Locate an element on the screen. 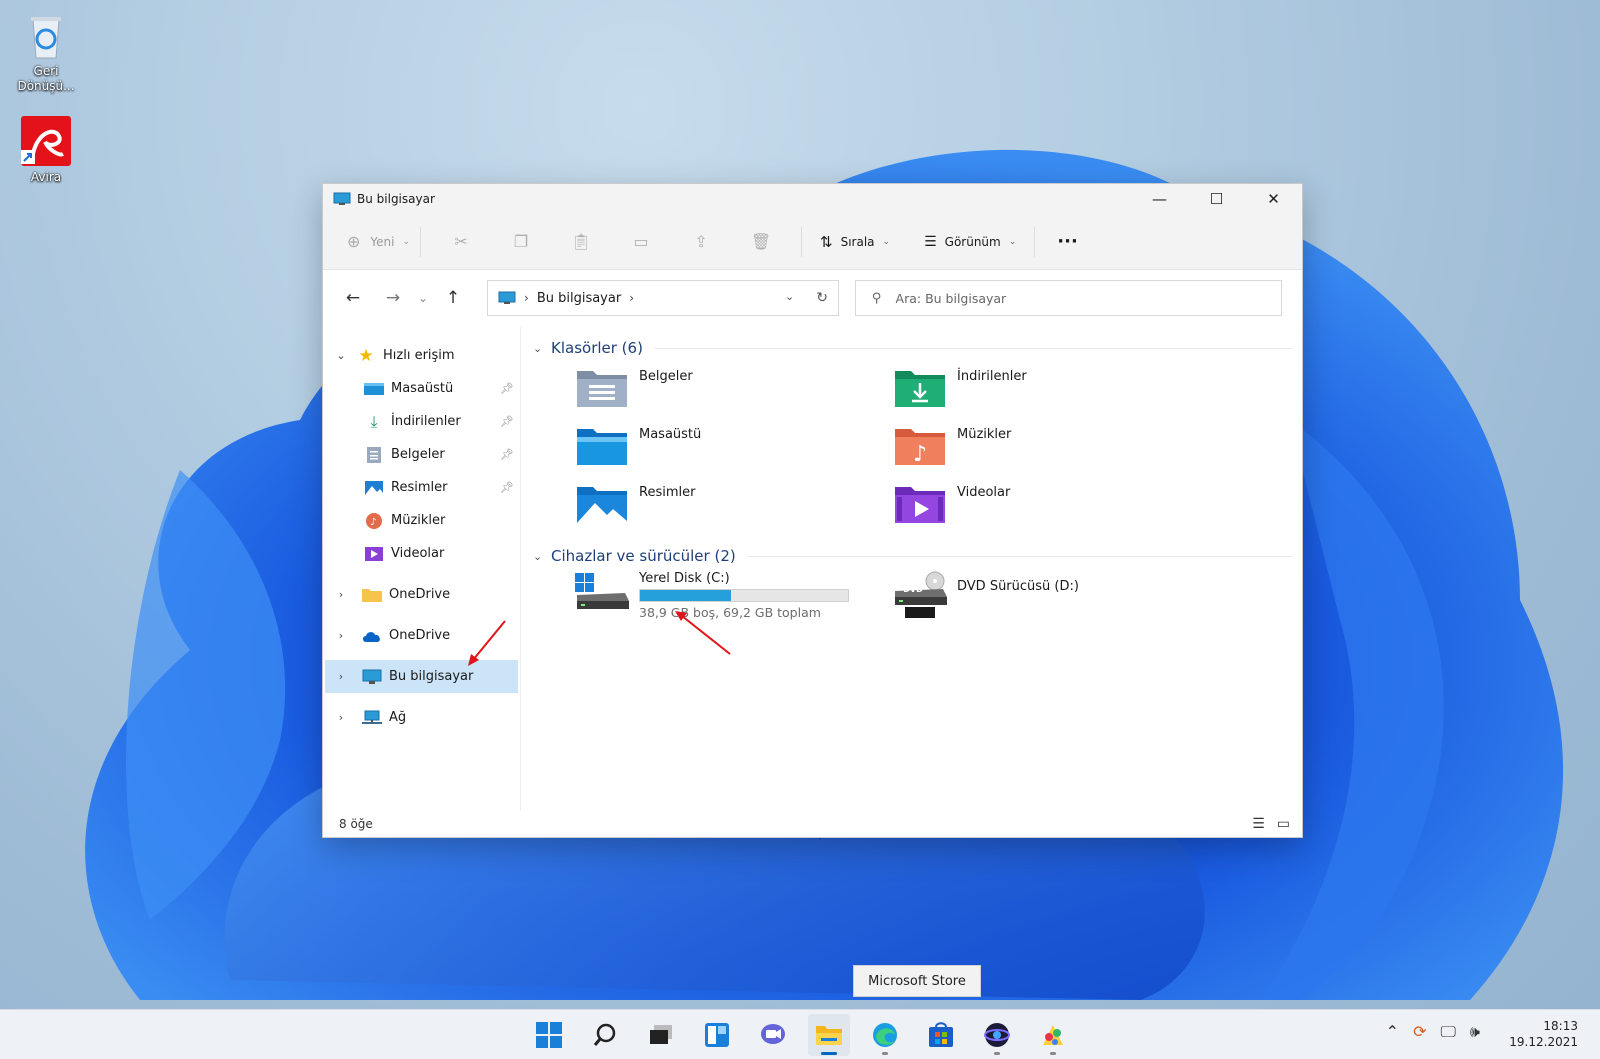  forward-arrow-icon: → is located at coordinates (393, 298).